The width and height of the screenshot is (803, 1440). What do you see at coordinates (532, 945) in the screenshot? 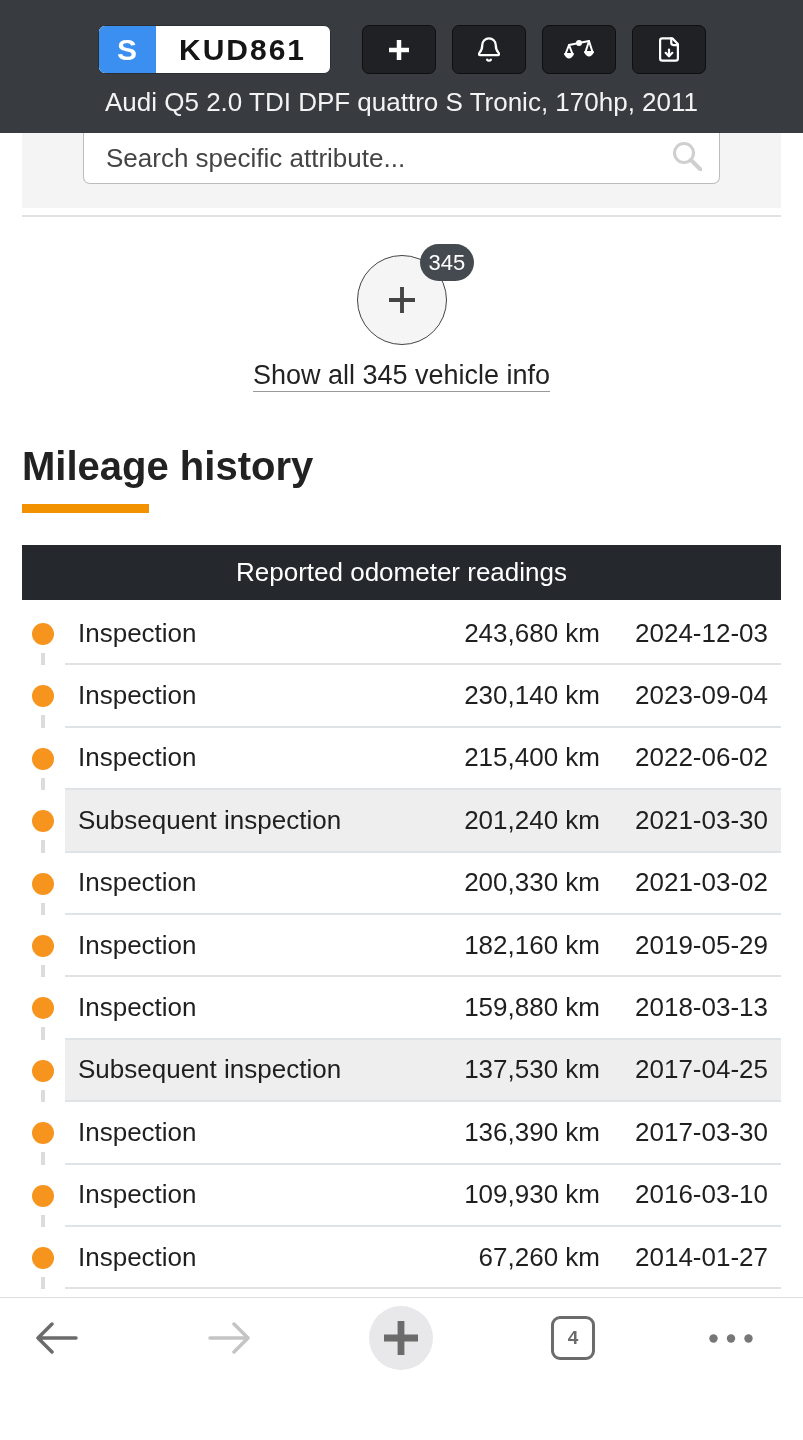
I see `mileage-cell: 182,160 km` at bounding box center [532, 945].